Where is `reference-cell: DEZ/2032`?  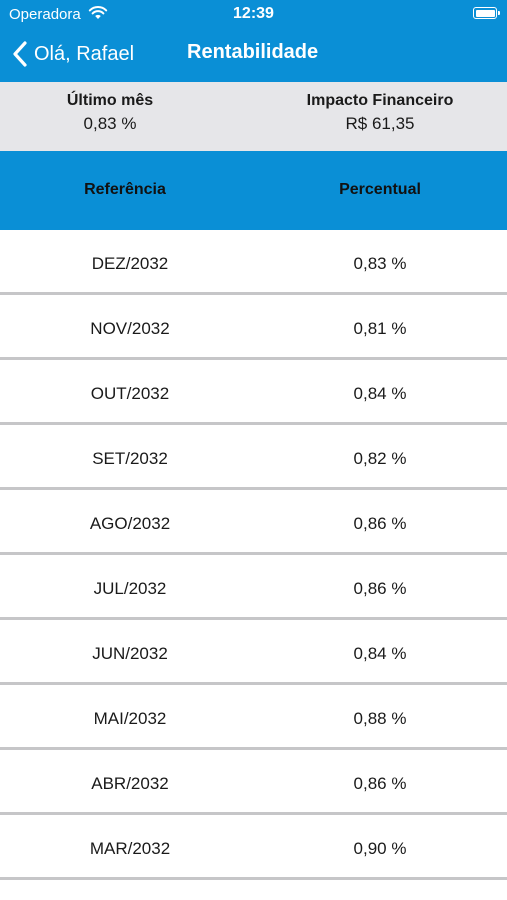
reference-cell: DEZ/2032 is located at coordinates (130, 263).